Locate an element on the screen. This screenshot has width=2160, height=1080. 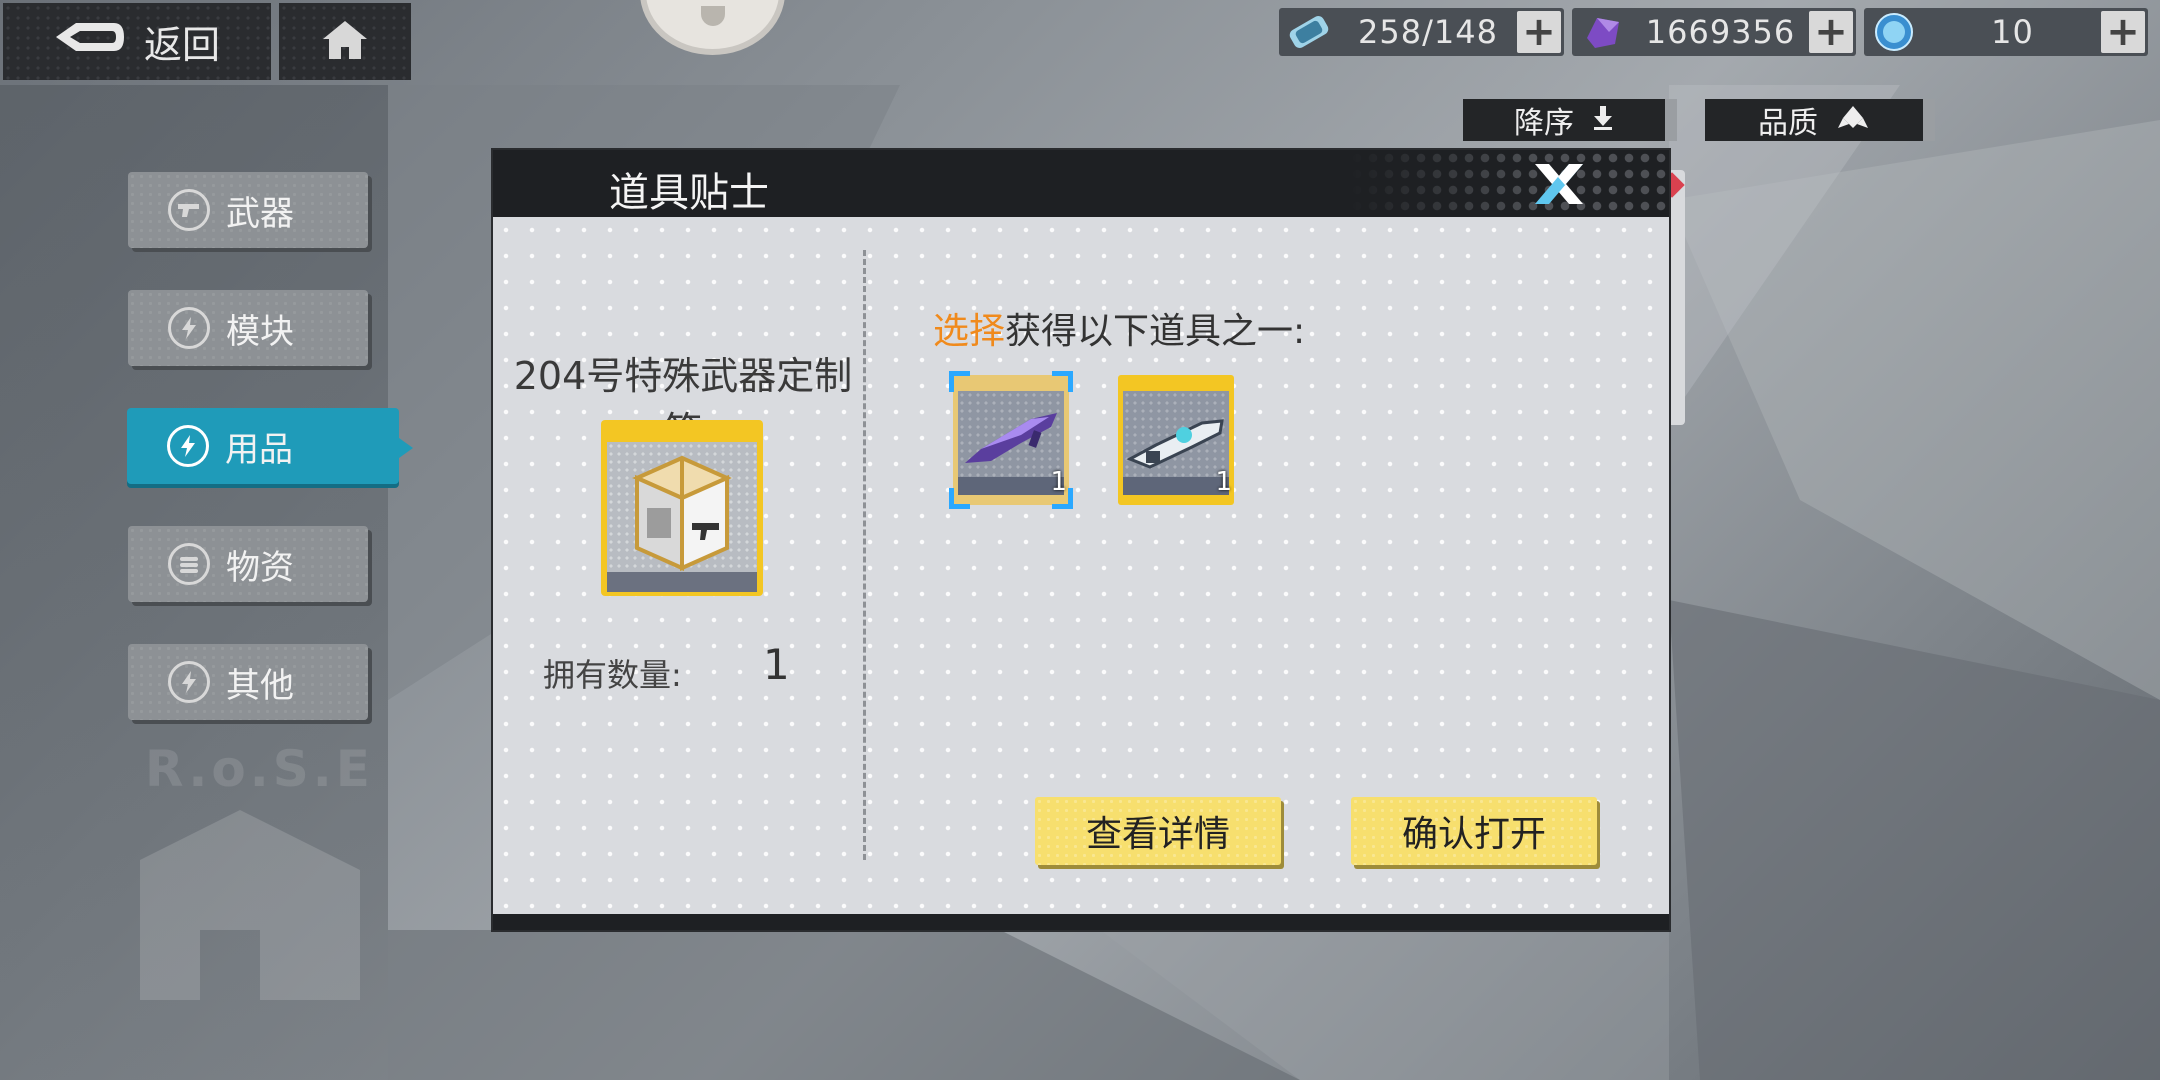
emblem-watermark-icon is located at coordinates (250, 905).